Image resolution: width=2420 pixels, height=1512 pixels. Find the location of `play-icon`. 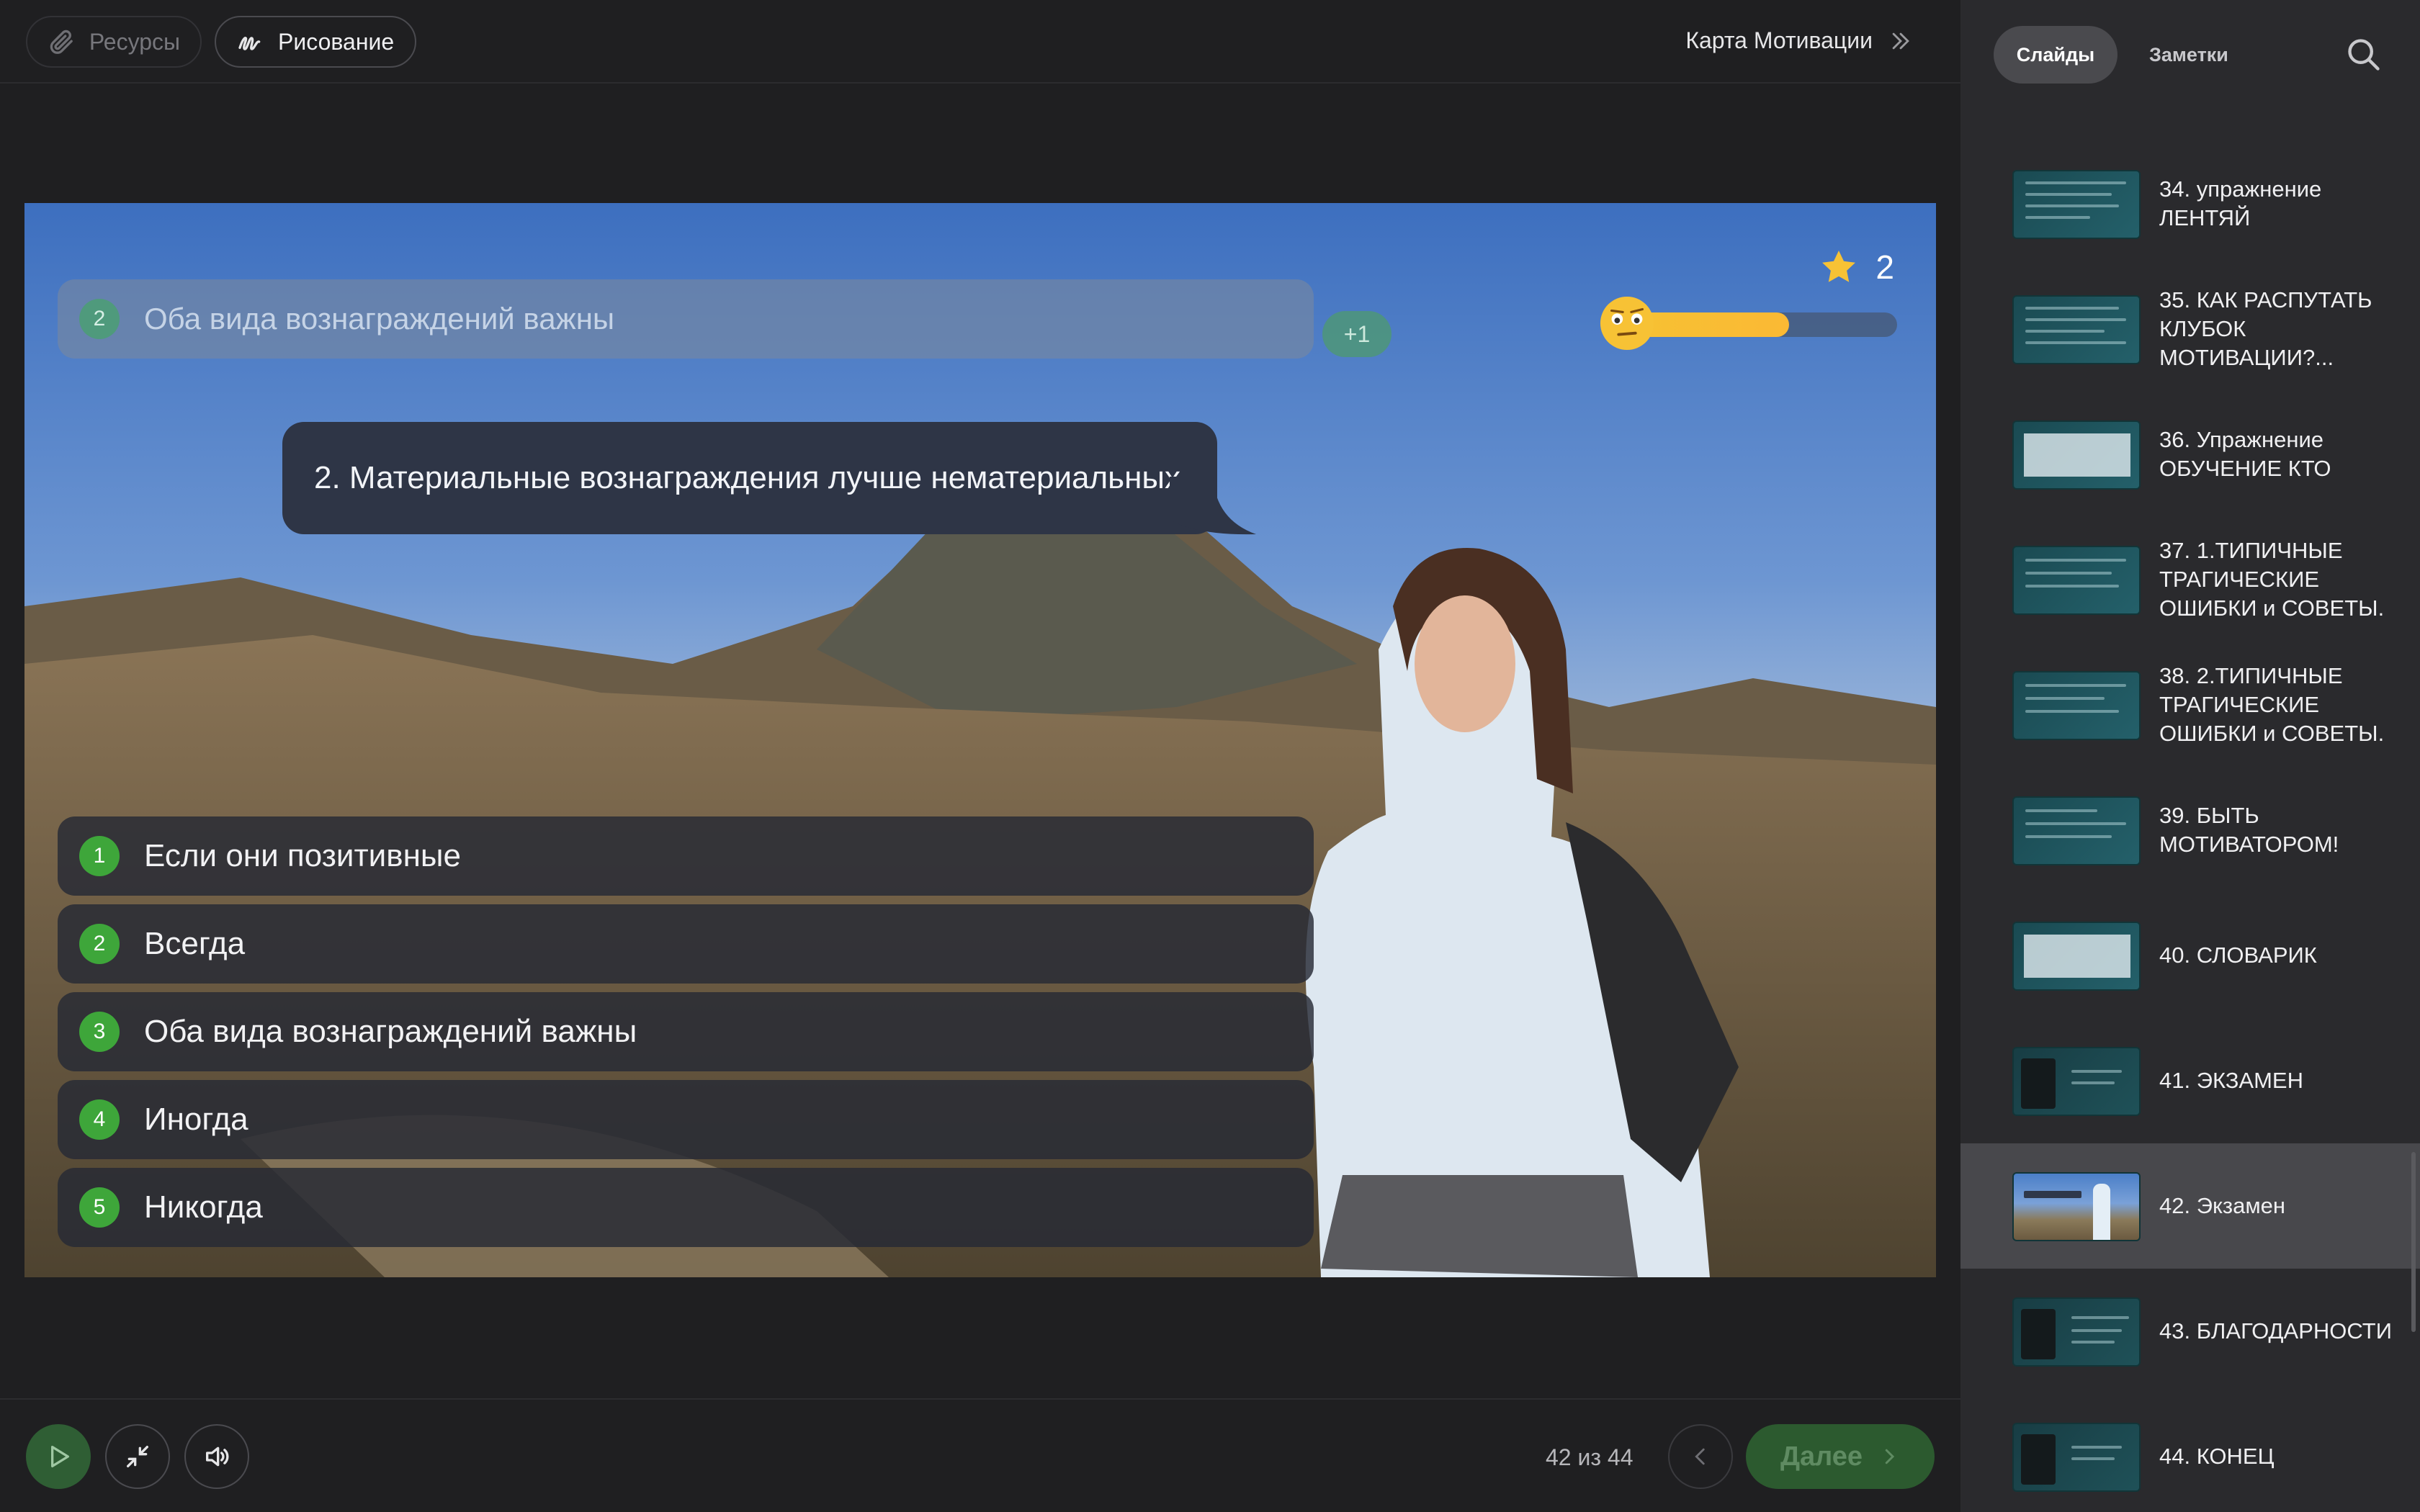

play-icon is located at coordinates (60, 1456).